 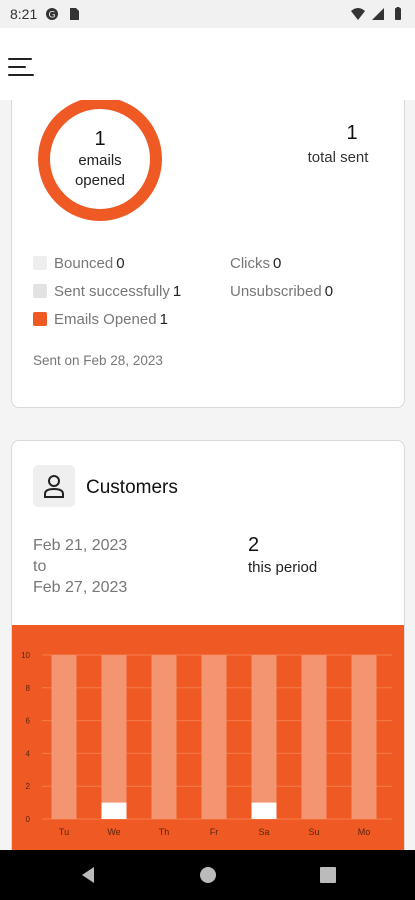 I want to click on legend-label: Sent successfully, so click(x=112, y=291).